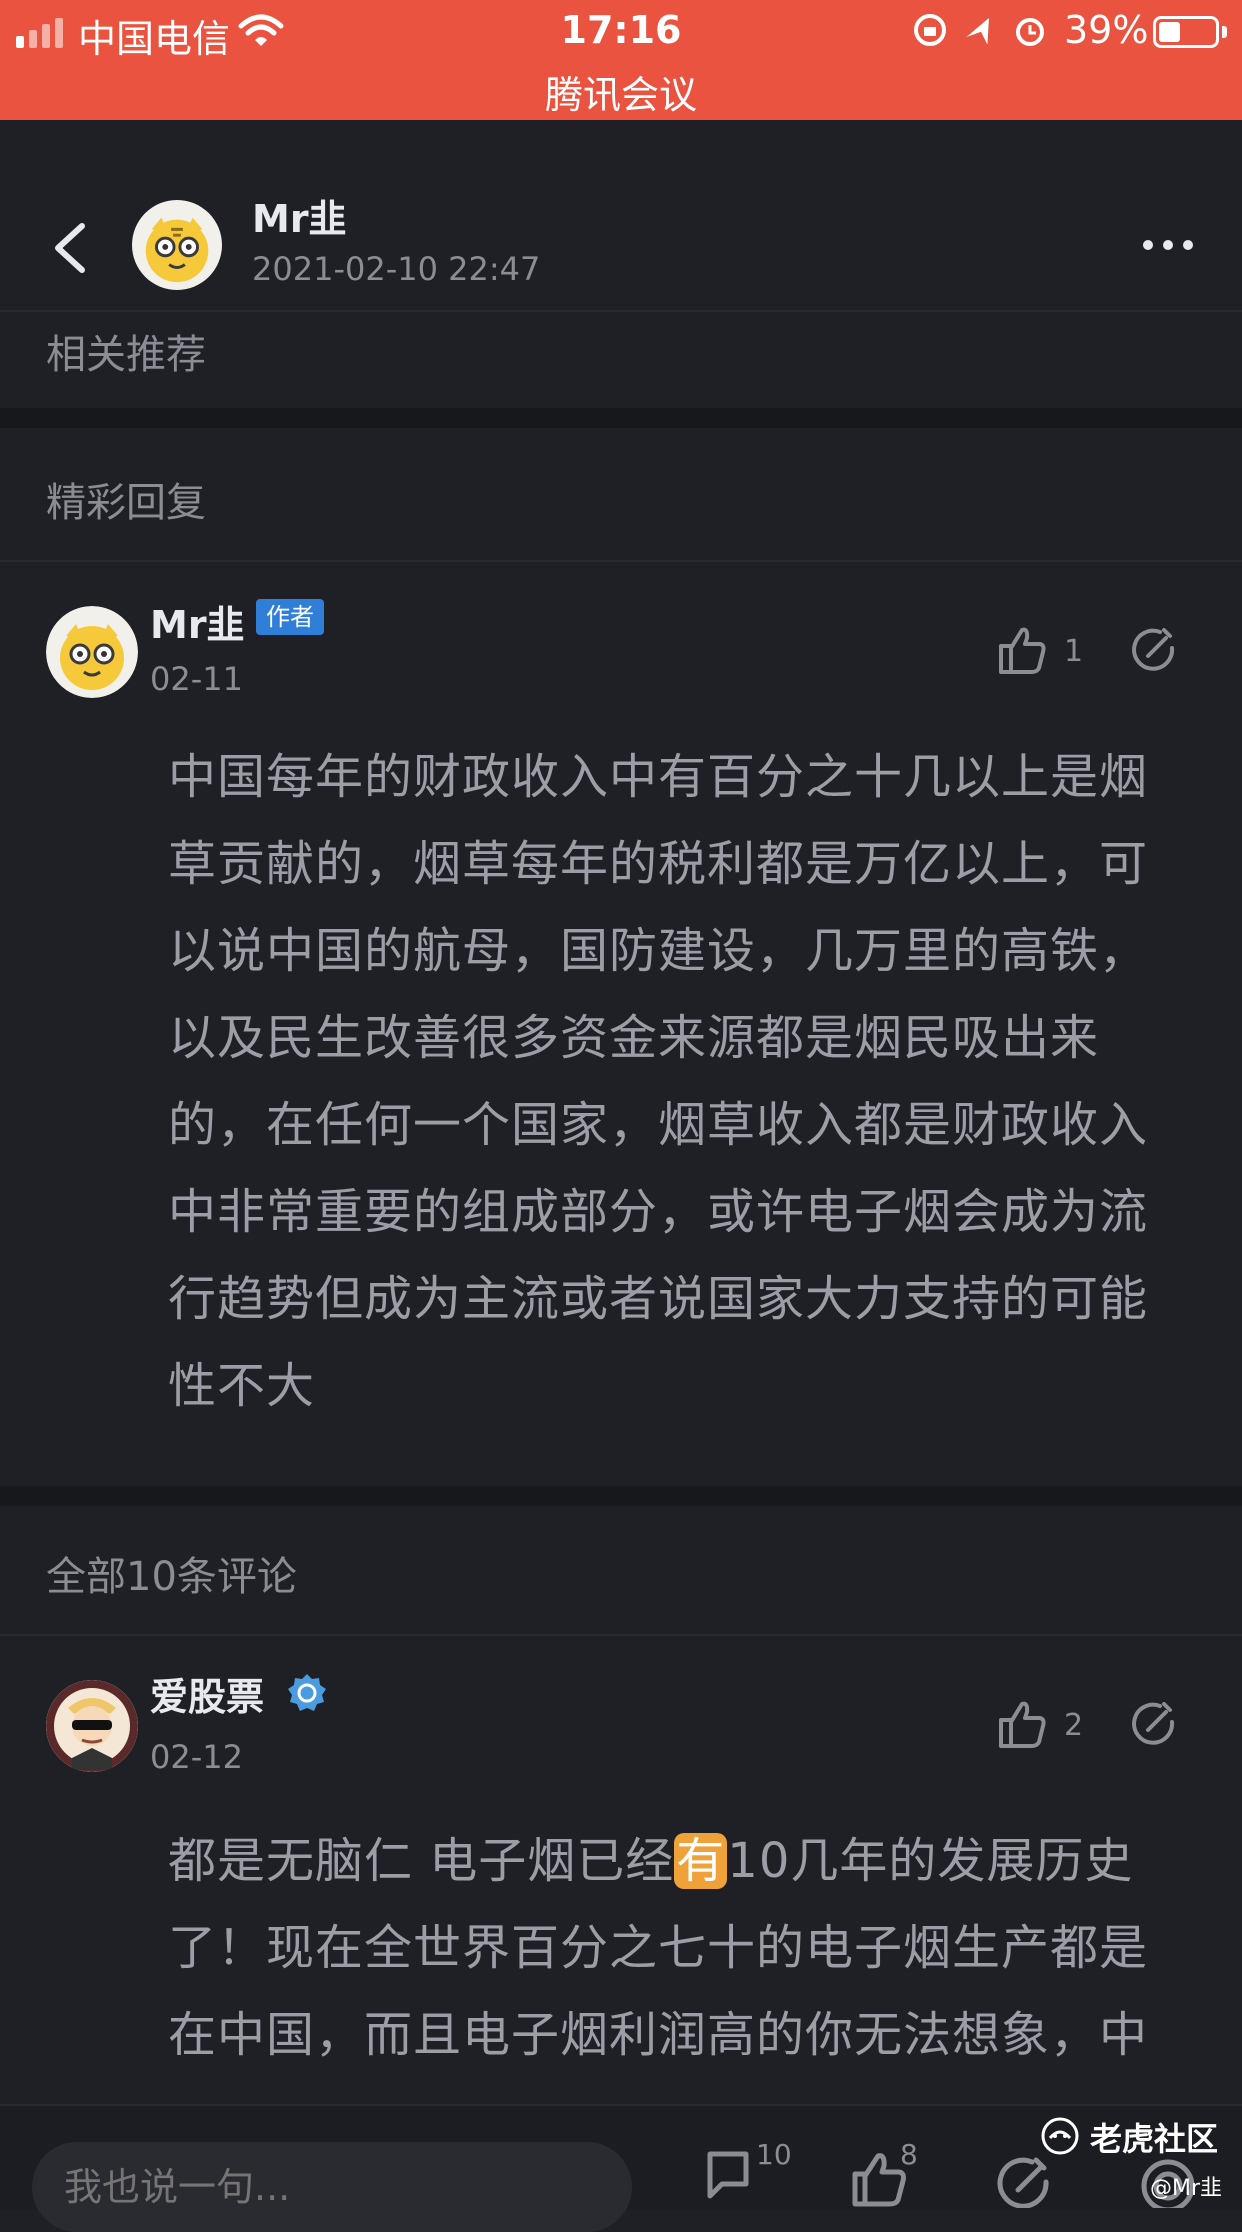 The width and height of the screenshot is (1242, 2232). I want to click on more-options-button, so click(1168, 245).